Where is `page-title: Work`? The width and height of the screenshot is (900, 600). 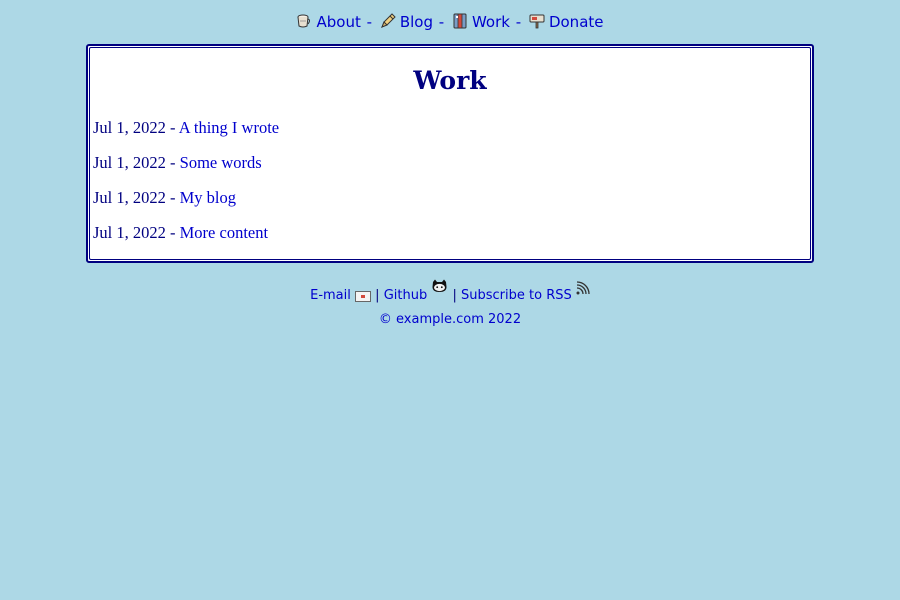
page-title: Work is located at coordinates (450, 80).